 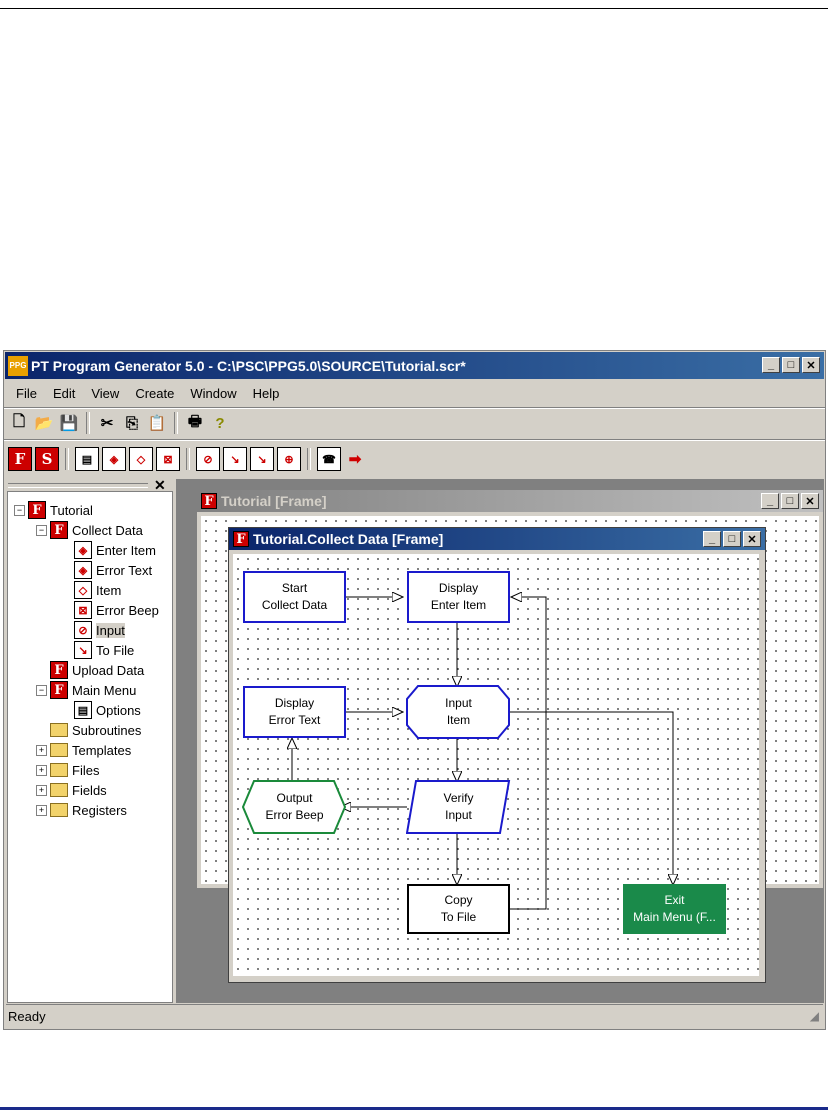 What do you see at coordinates (27, 1016) in the screenshot?
I see `status-text: Ready` at bounding box center [27, 1016].